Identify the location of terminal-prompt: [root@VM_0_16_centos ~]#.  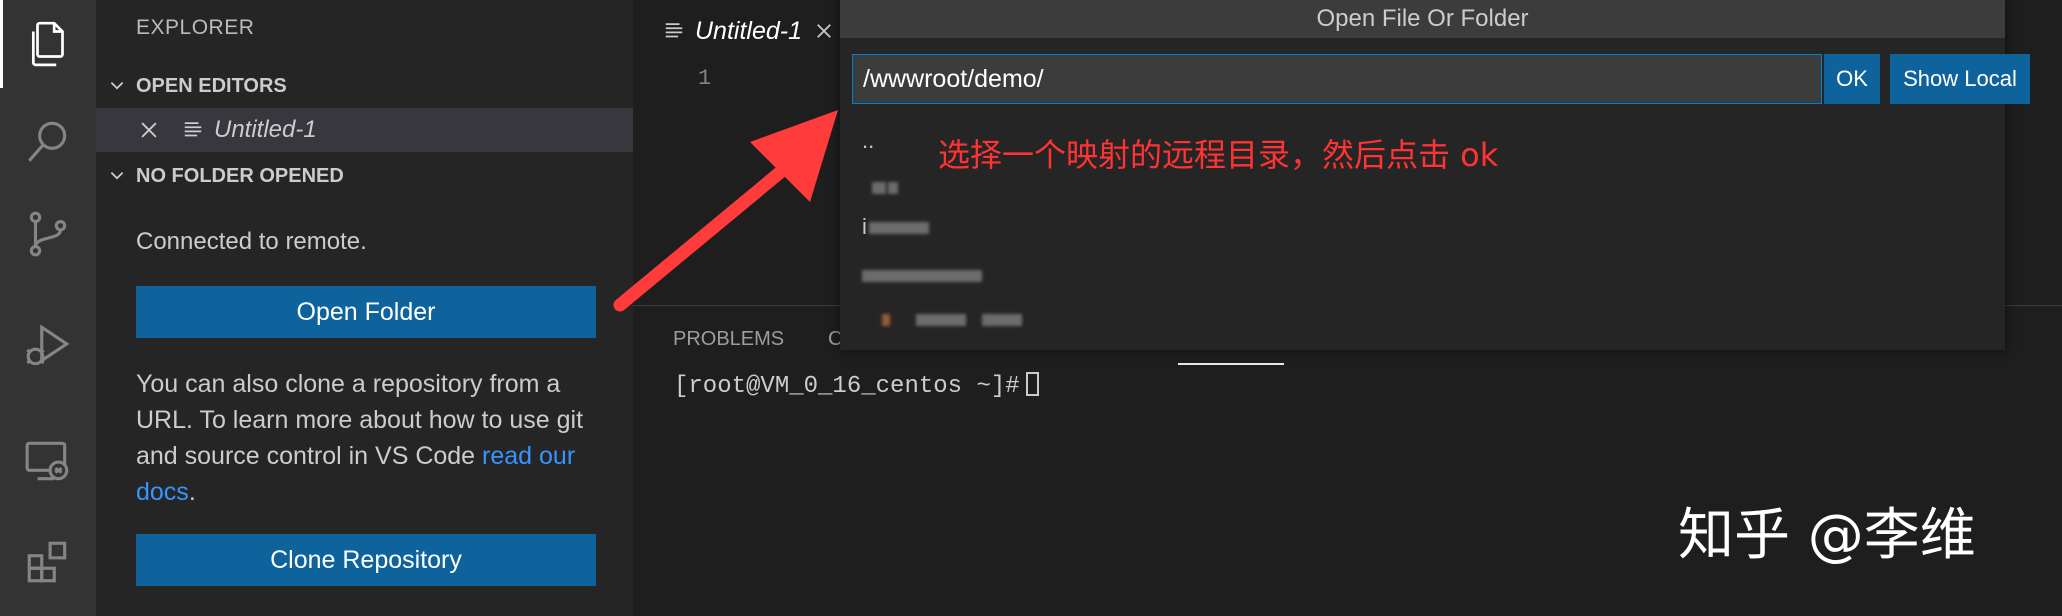
(856, 386).